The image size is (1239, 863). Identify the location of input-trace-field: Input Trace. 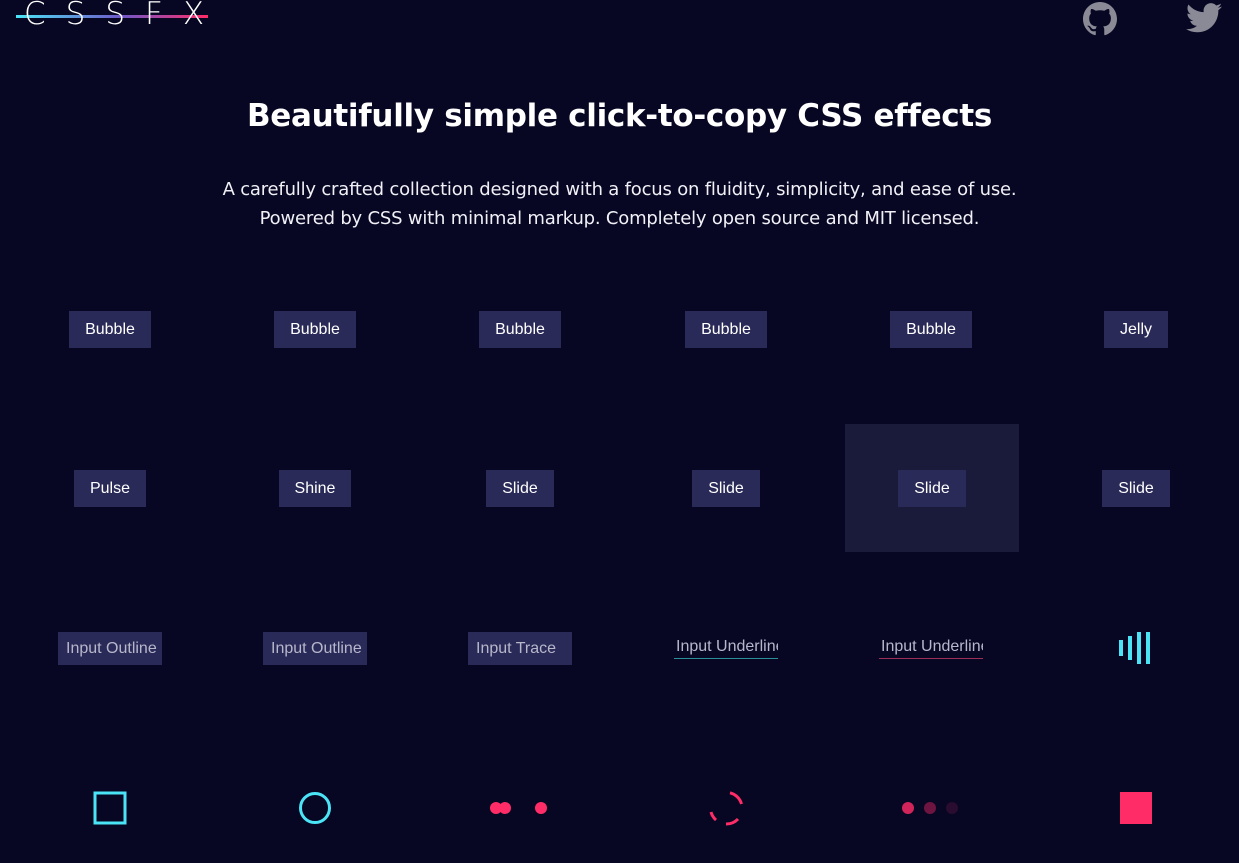
(520, 648).